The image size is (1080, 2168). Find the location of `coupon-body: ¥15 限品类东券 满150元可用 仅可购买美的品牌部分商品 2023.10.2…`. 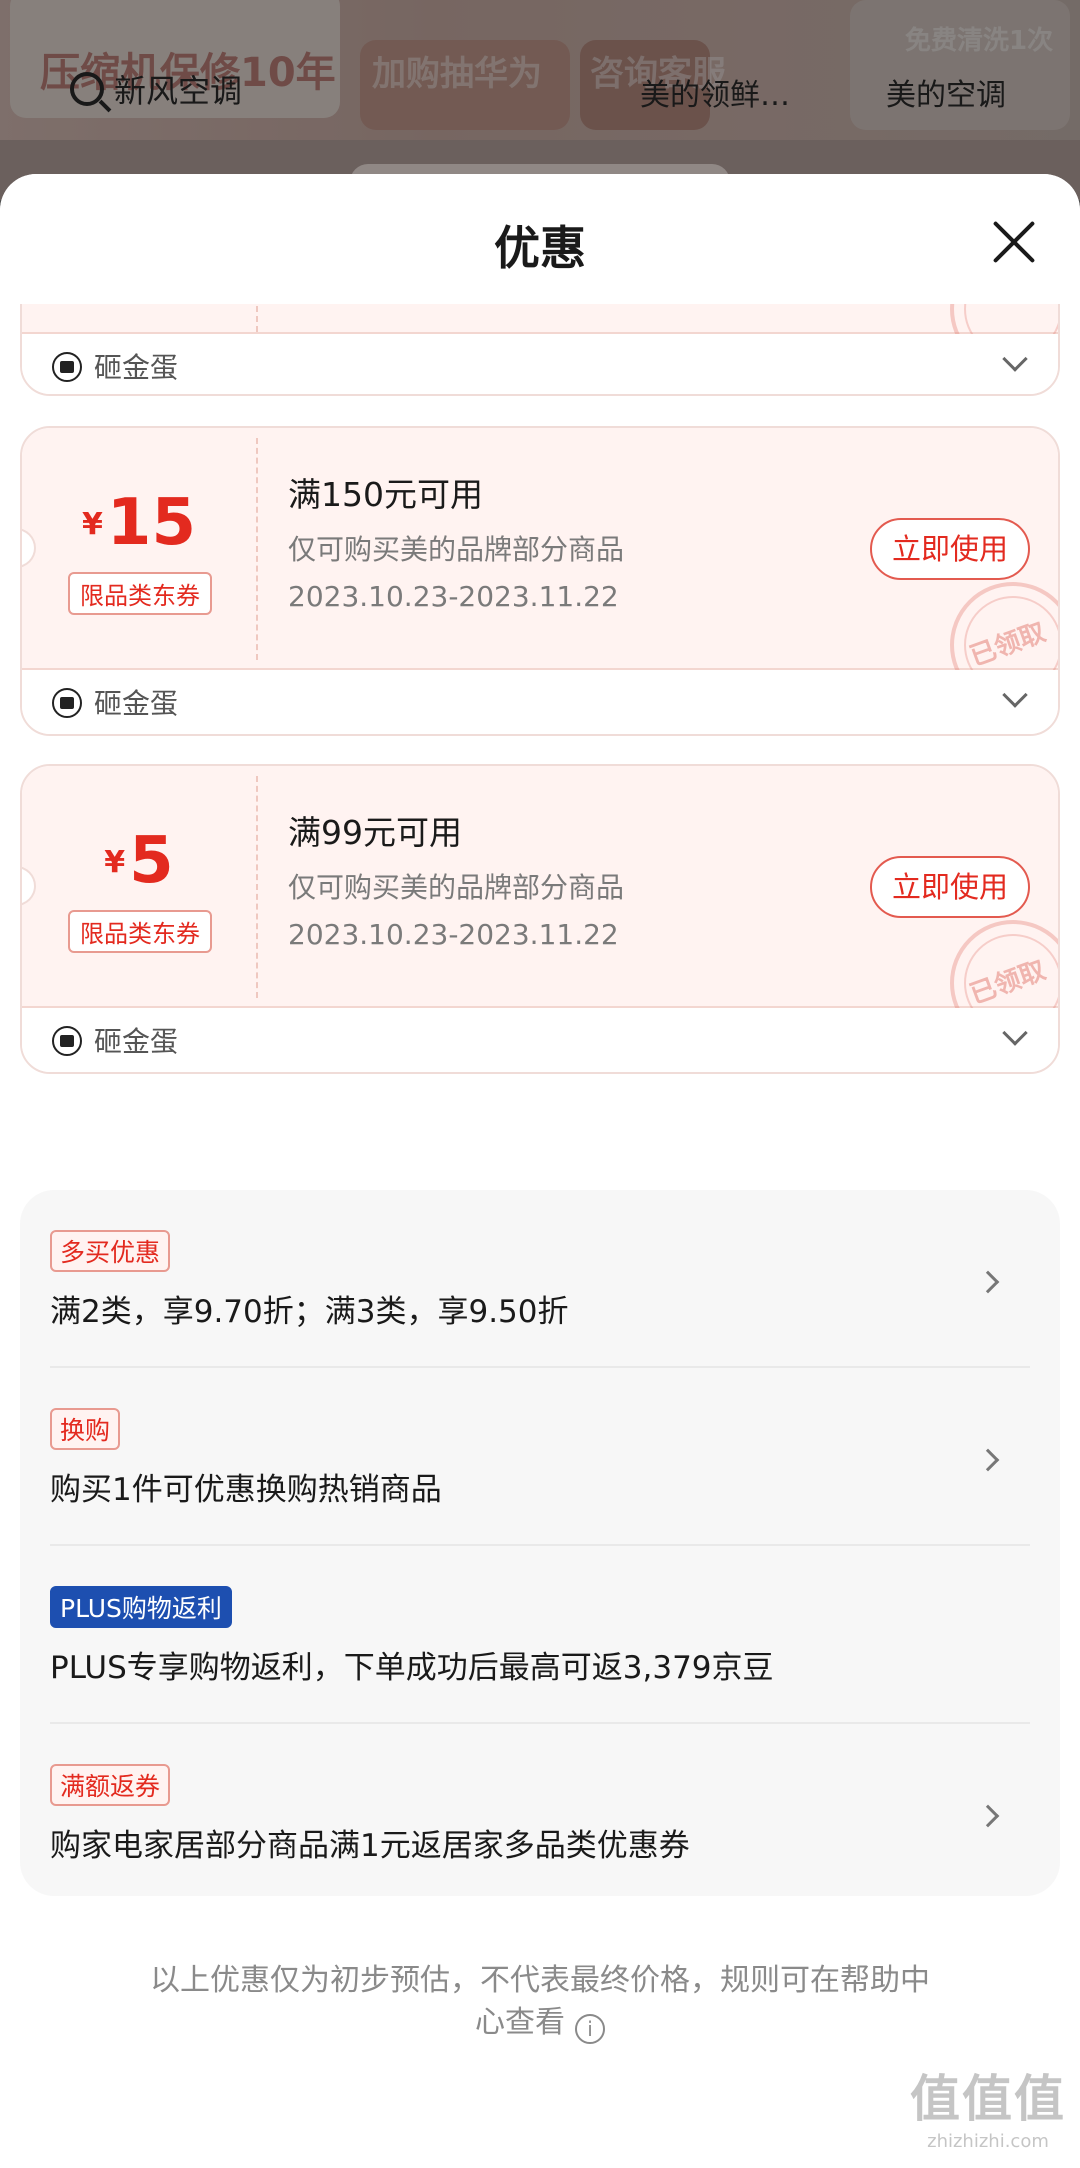

coupon-body: ¥15 限品类东券 满150元可用 仅可购买美的品牌部分商品 2023.10.2… is located at coordinates (540, 568).